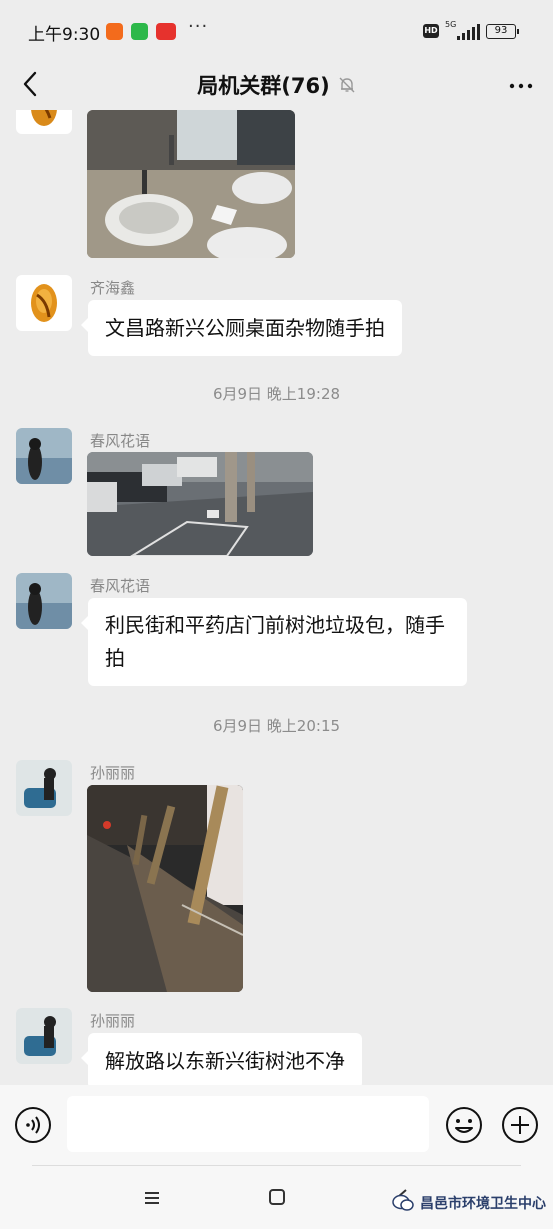 This screenshot has height=1229, width=553. Describe the element at coordinates (64, 35) in the screenshot. I see `status-time: 上午9:30` at that location.